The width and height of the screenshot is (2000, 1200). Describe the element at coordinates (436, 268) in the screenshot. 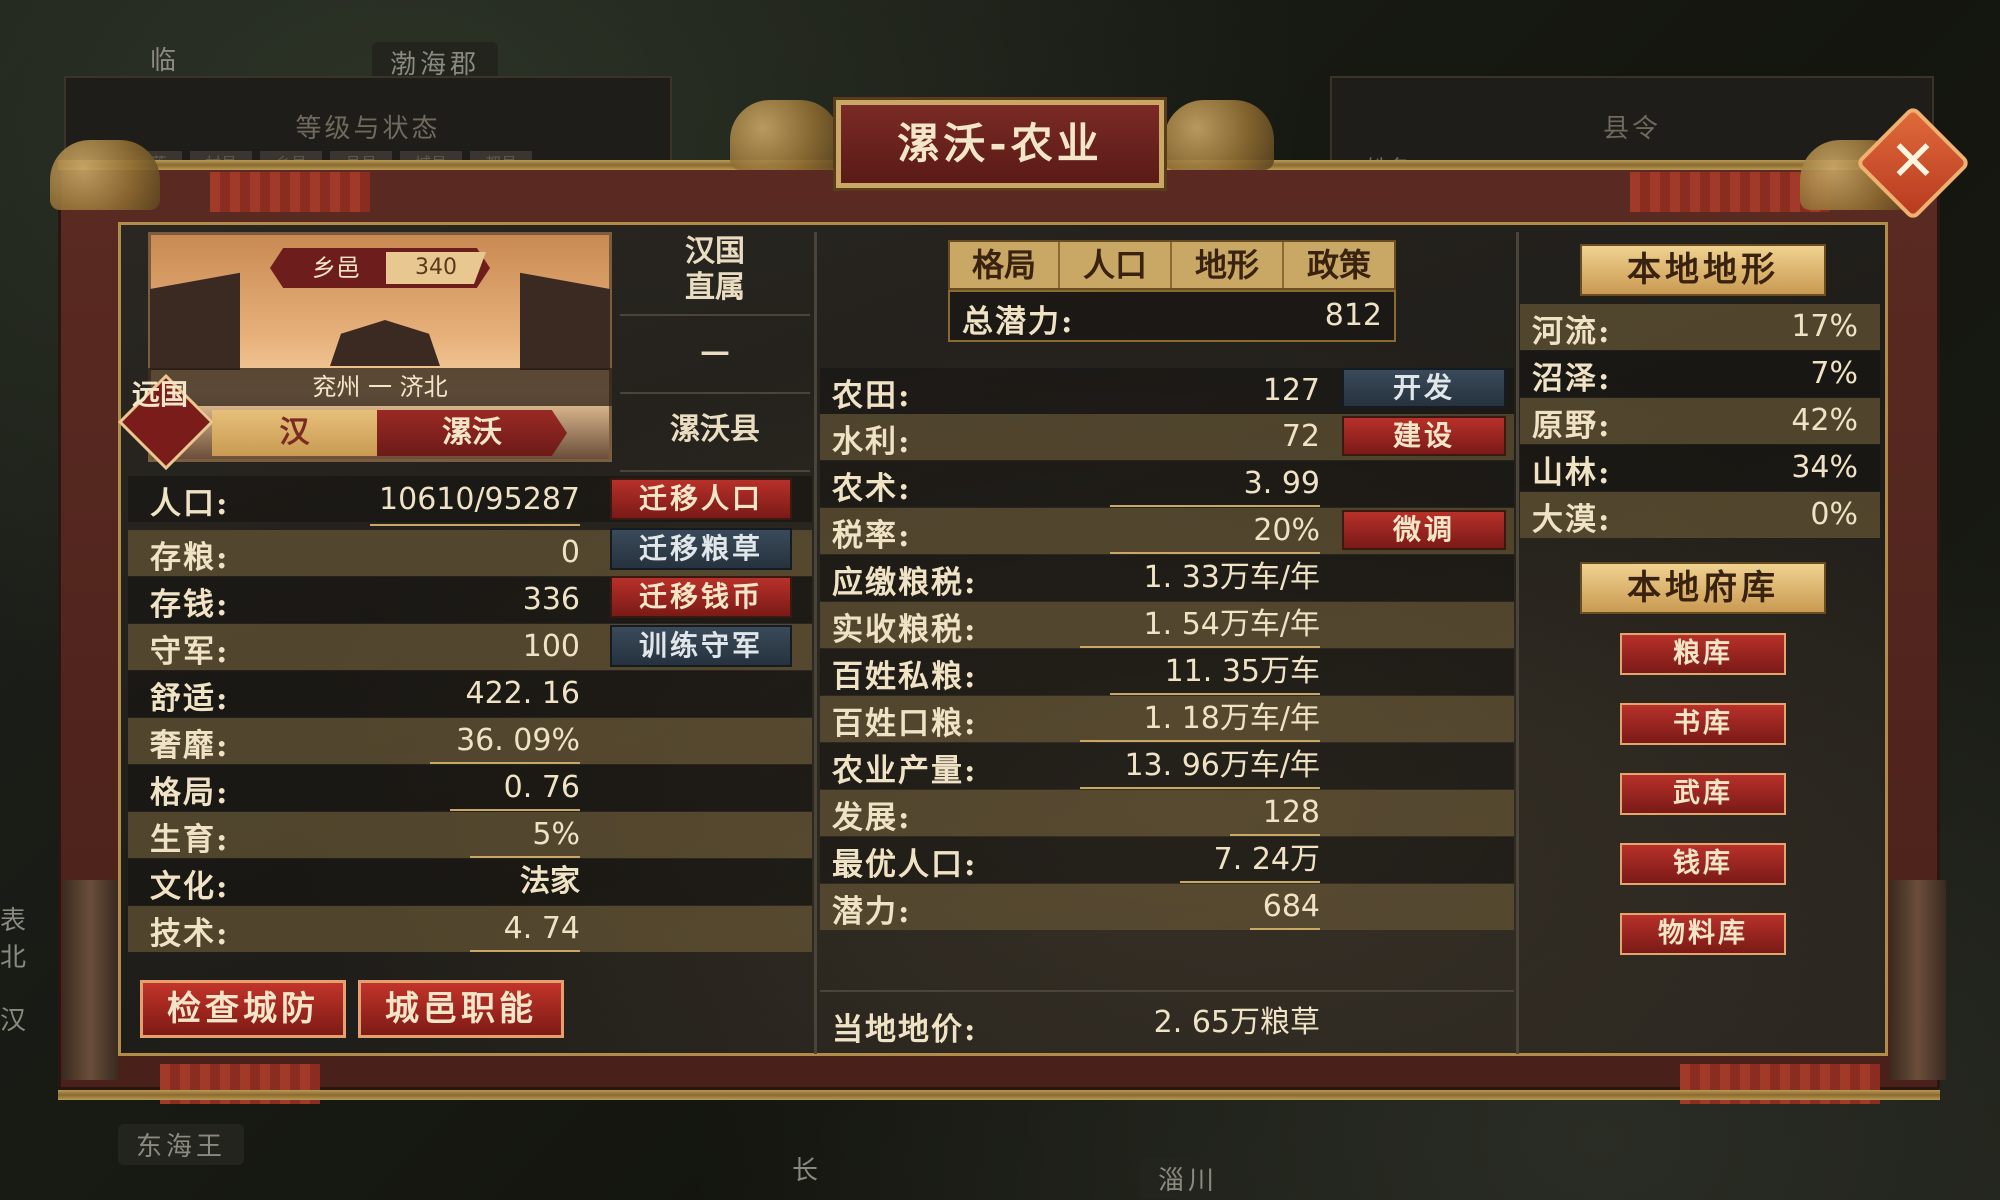

I see `rank-value: 340` at that location.